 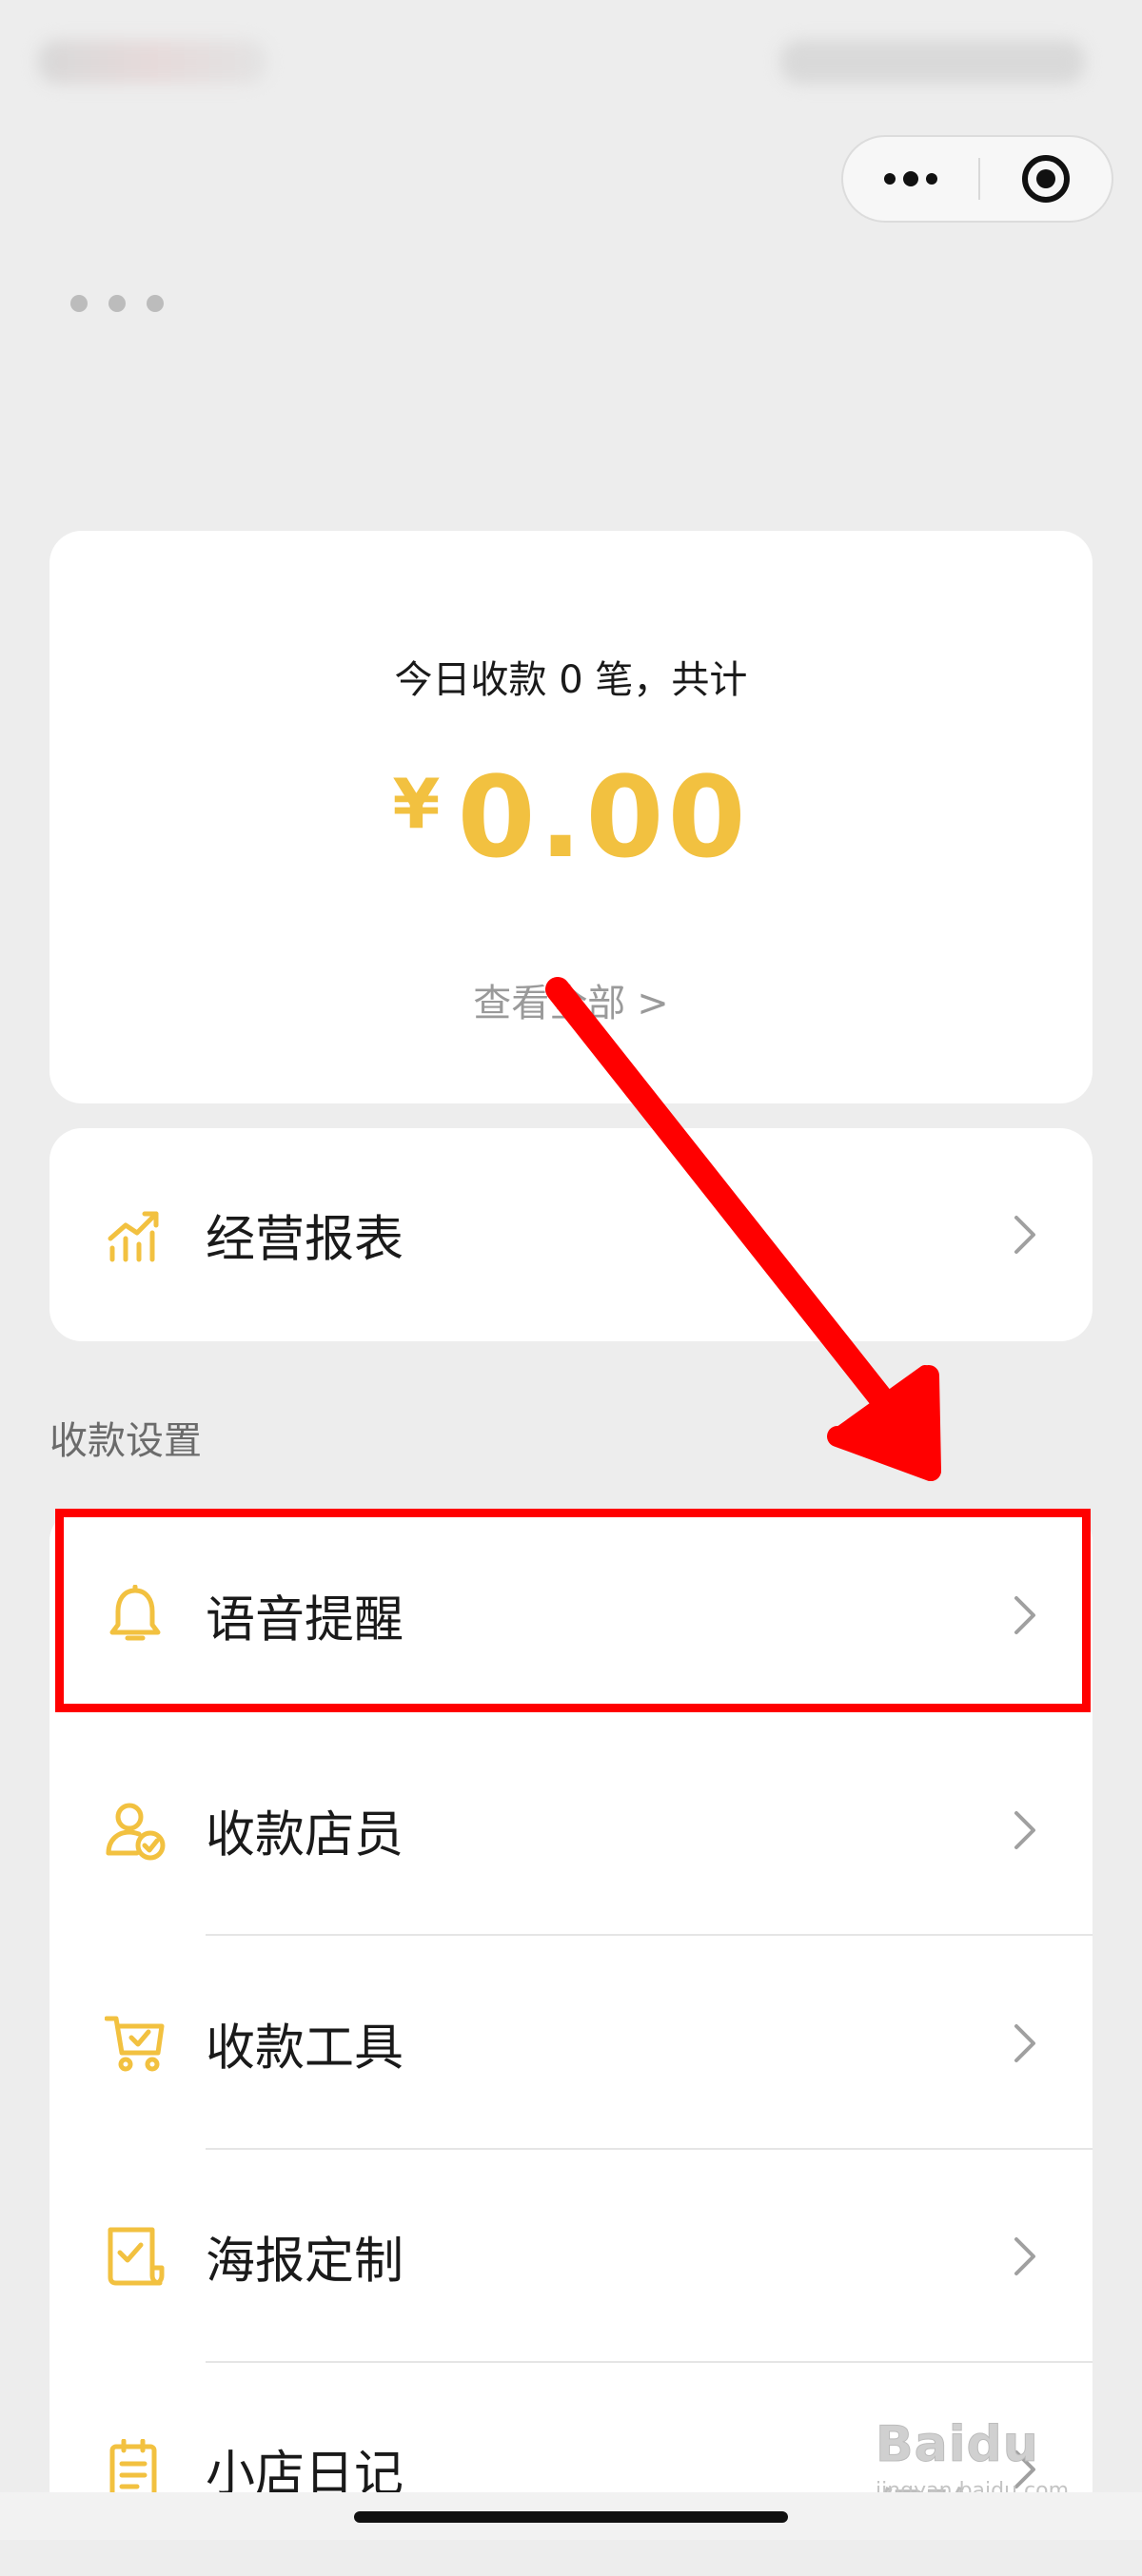 I want to click on settings-item-label: 语音提醒, so click(x=305, y=1620).